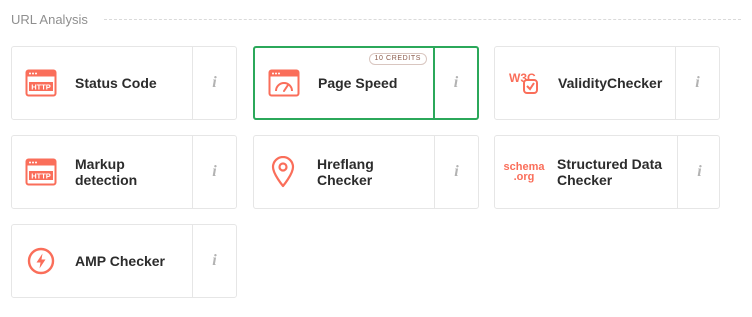  I want to click on card-markup-detection: HTTP Markup detection i, so click(124, 172).